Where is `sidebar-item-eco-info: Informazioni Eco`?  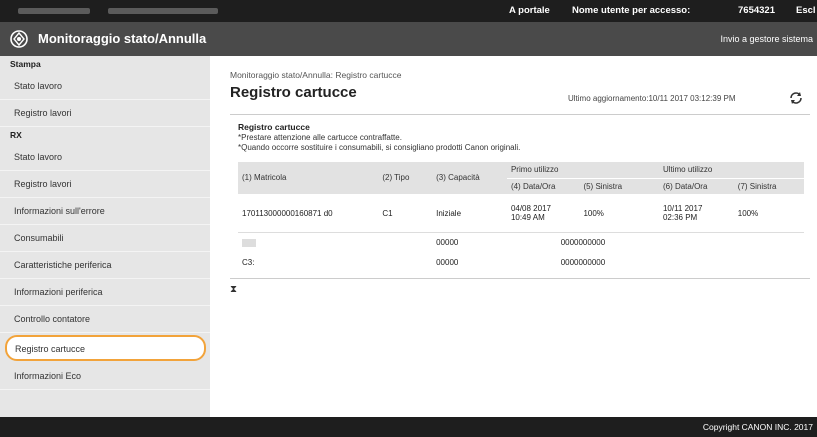
sidebar-item-eco-info: Informazioni Eco is located at coordinates (105, 376).